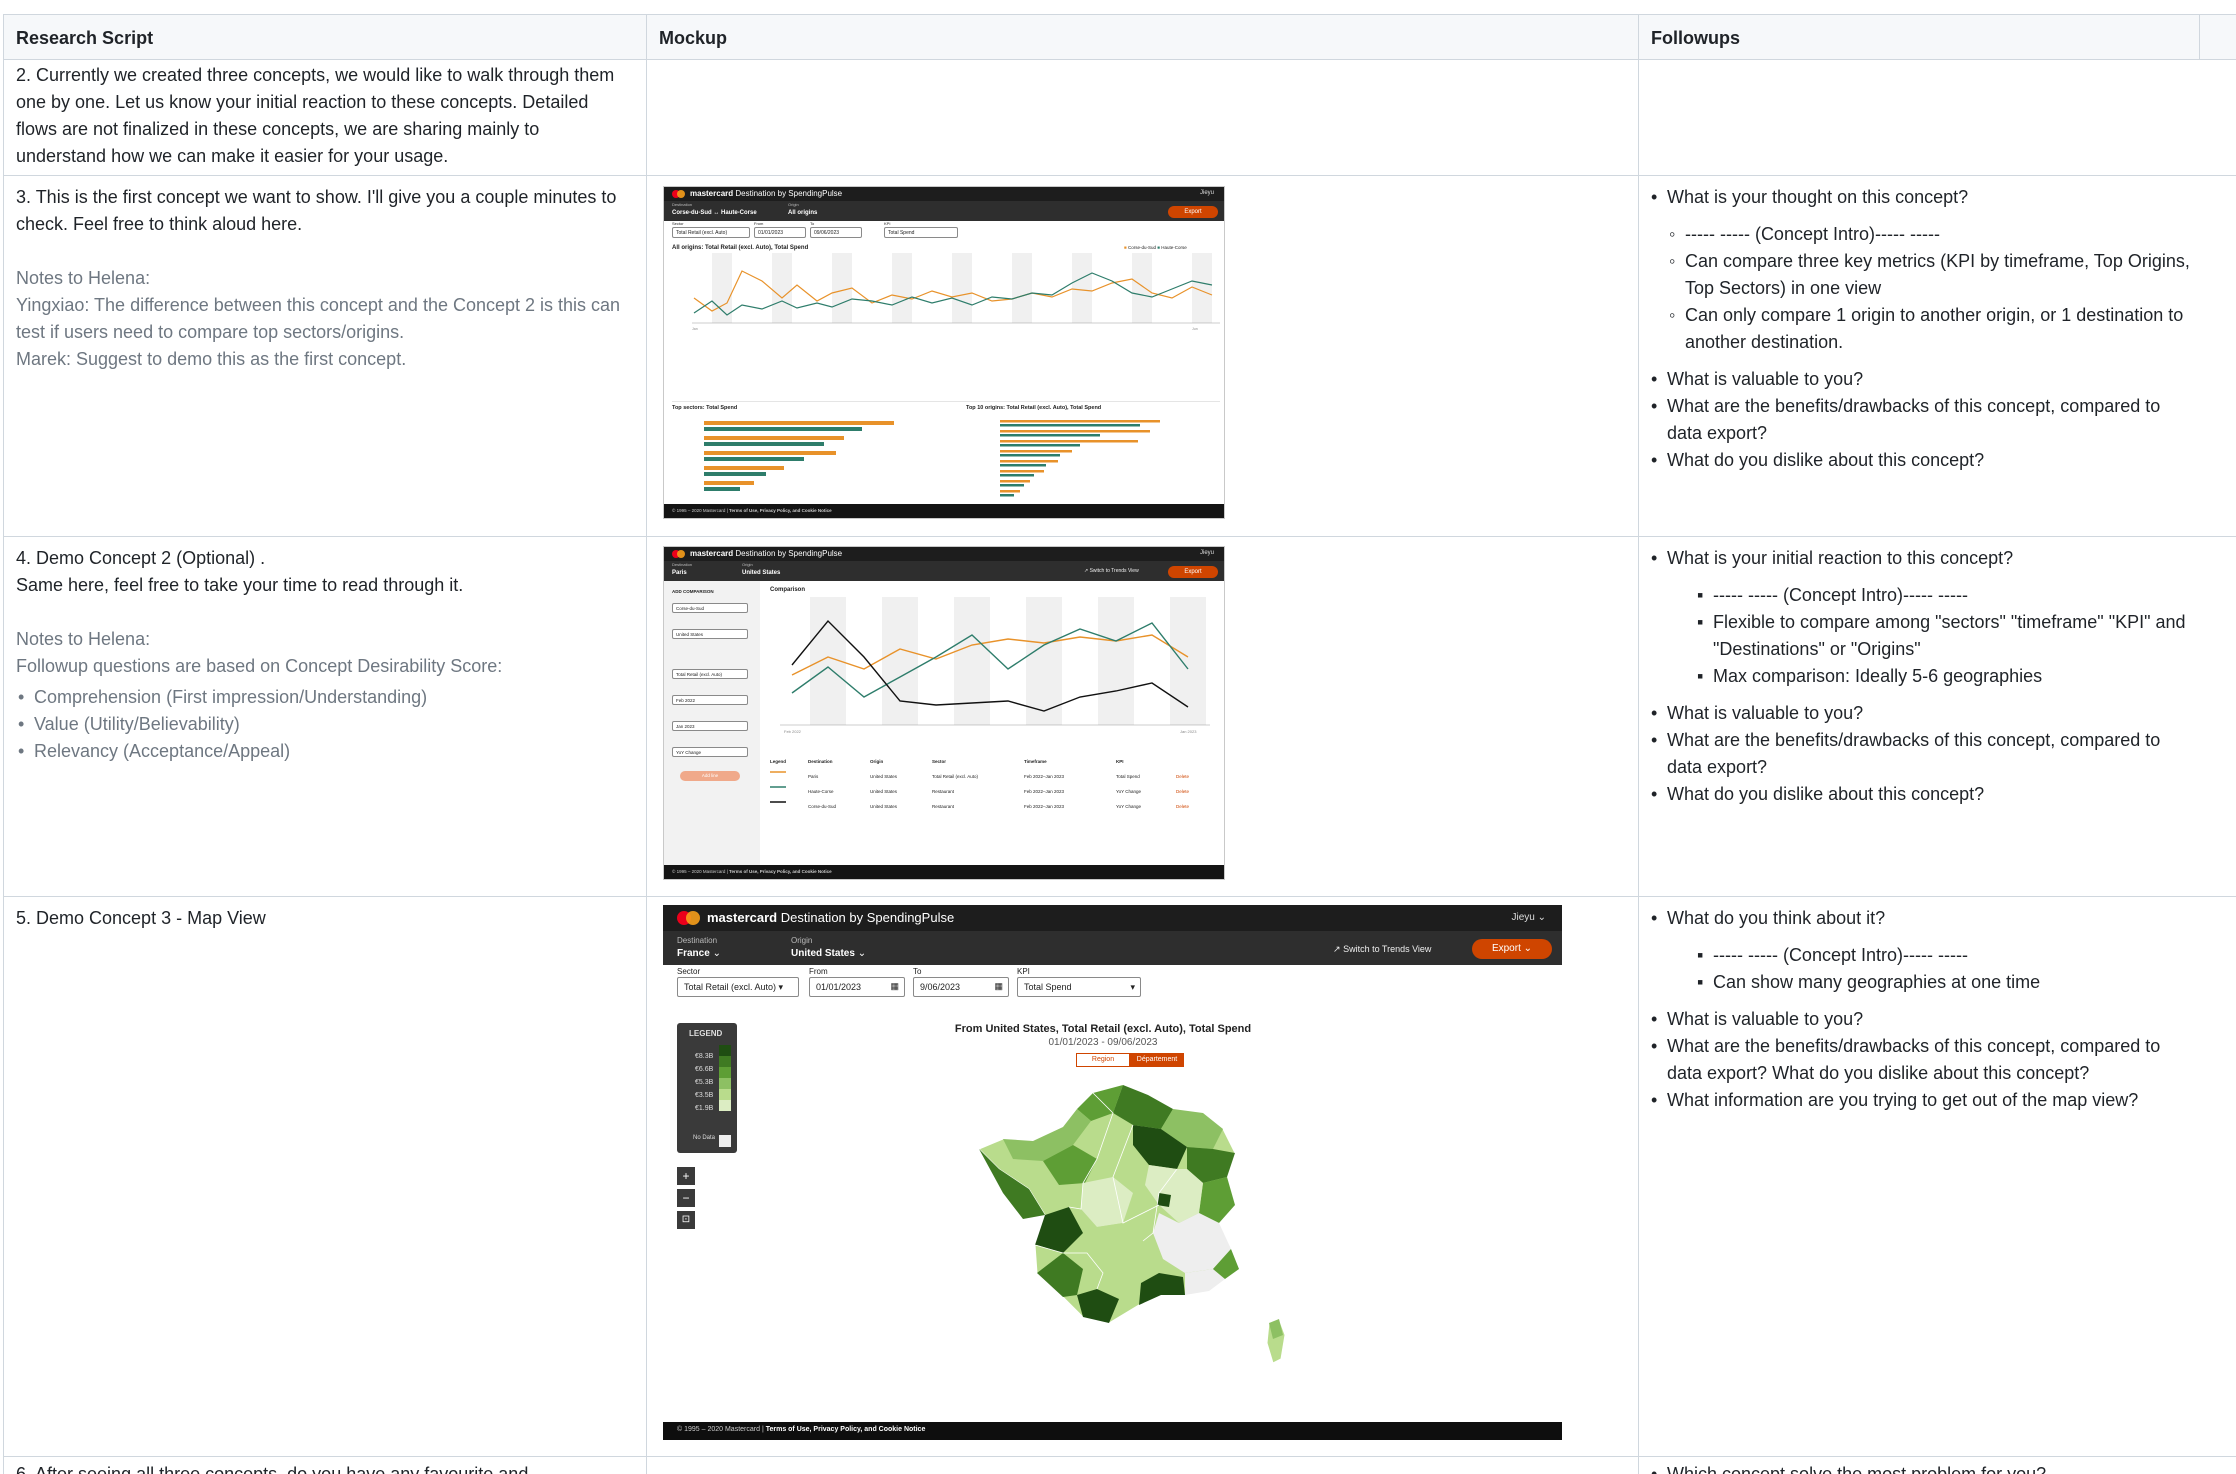 The image size is (2236, 1474). Describe the element at coordinates (686, 1198) in the screenshot. I see `zoom-out-button: −` at that location.